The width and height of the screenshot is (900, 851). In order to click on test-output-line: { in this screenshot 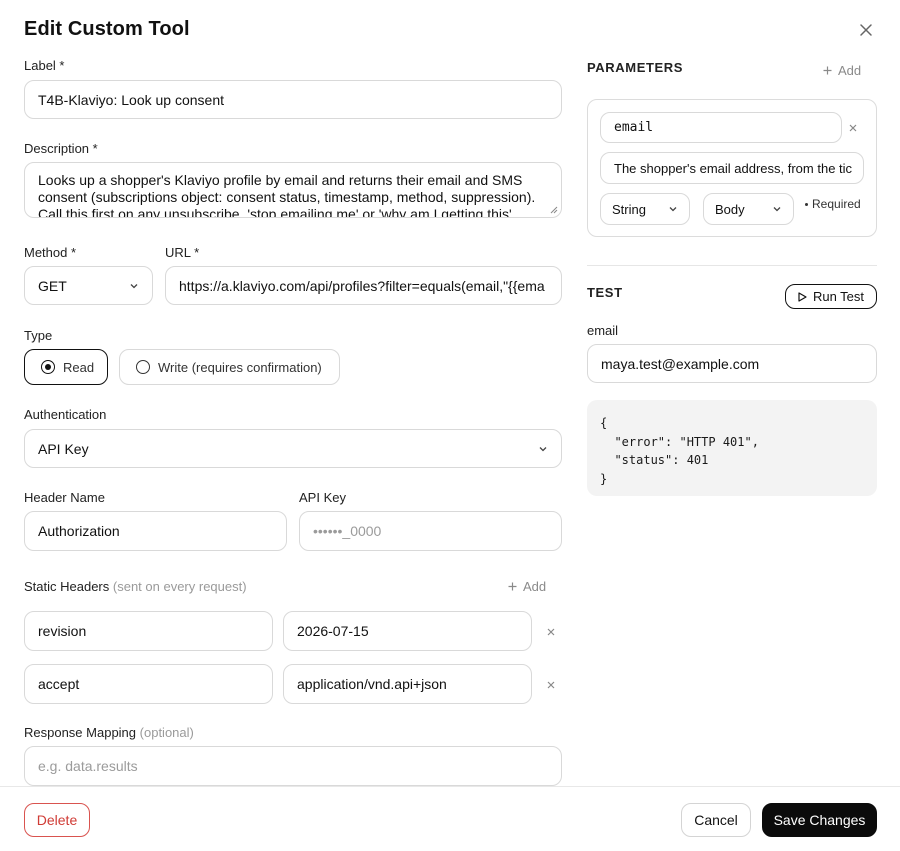, I will do `click(604, 423)`.